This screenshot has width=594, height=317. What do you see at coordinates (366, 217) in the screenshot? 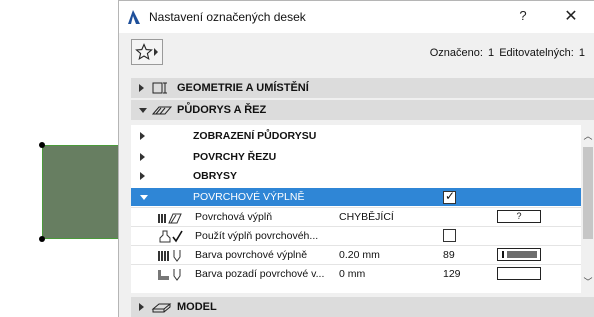
I see `property-value: CHYBĚJÍCÍ` at bounding box center [366, 217].